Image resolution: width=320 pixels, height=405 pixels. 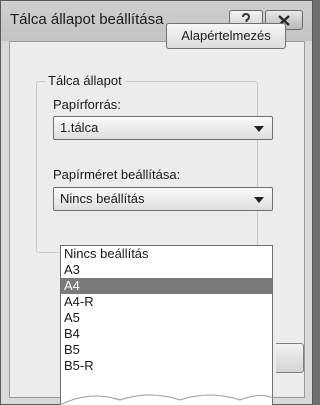 I want to click on list-item-selected: A4, so click(x=166, y=286).